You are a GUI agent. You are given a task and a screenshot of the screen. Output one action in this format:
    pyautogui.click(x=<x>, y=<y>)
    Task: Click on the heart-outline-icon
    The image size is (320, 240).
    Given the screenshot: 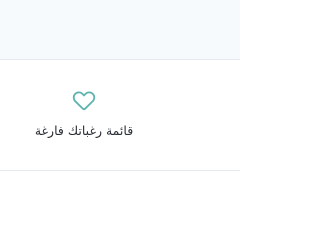 What is the action you would take?
    pyautogui.click(x=84, y=100)
    